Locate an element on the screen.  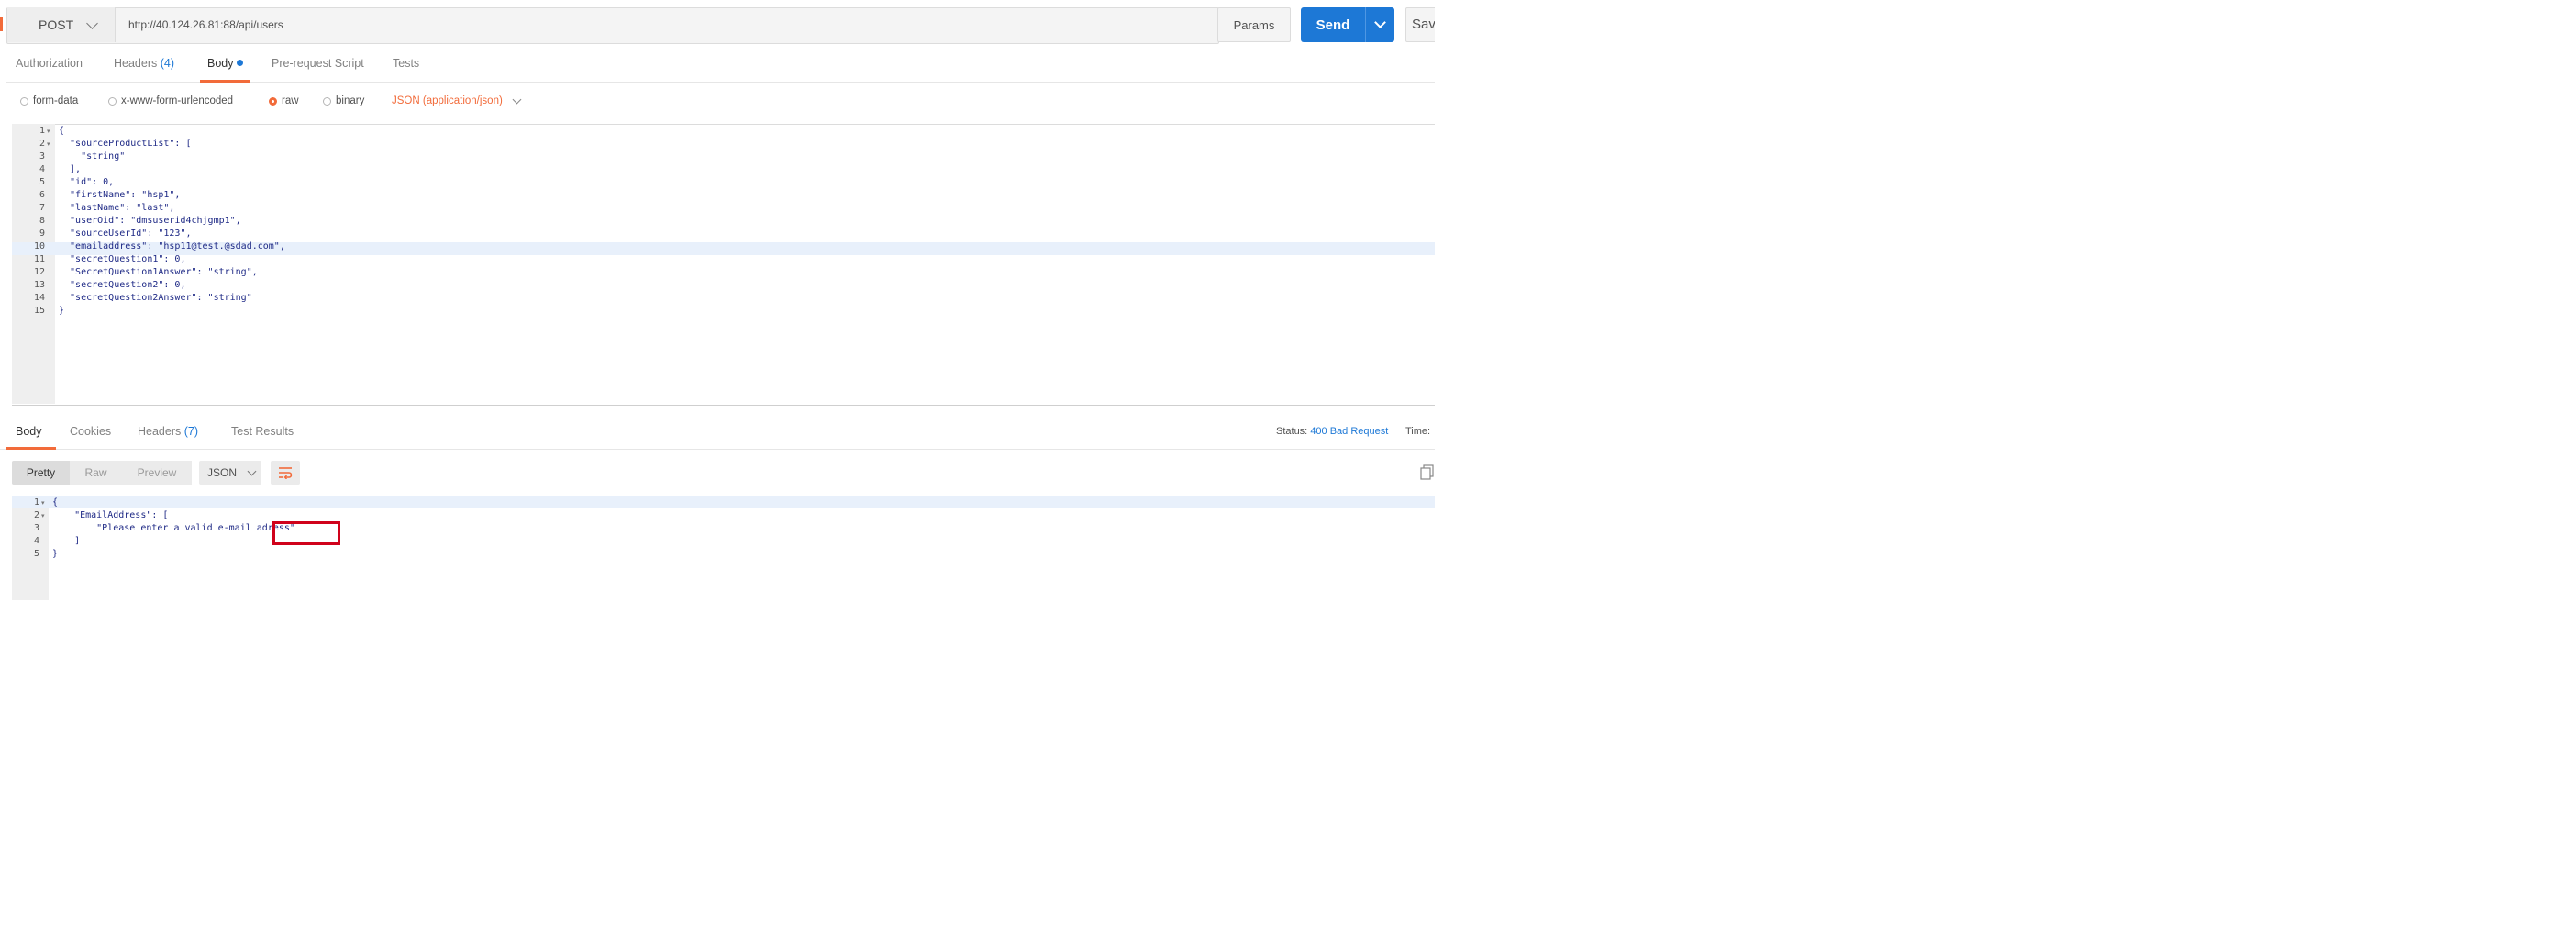
raw-button: Raw is located at coordinates (96, 473).